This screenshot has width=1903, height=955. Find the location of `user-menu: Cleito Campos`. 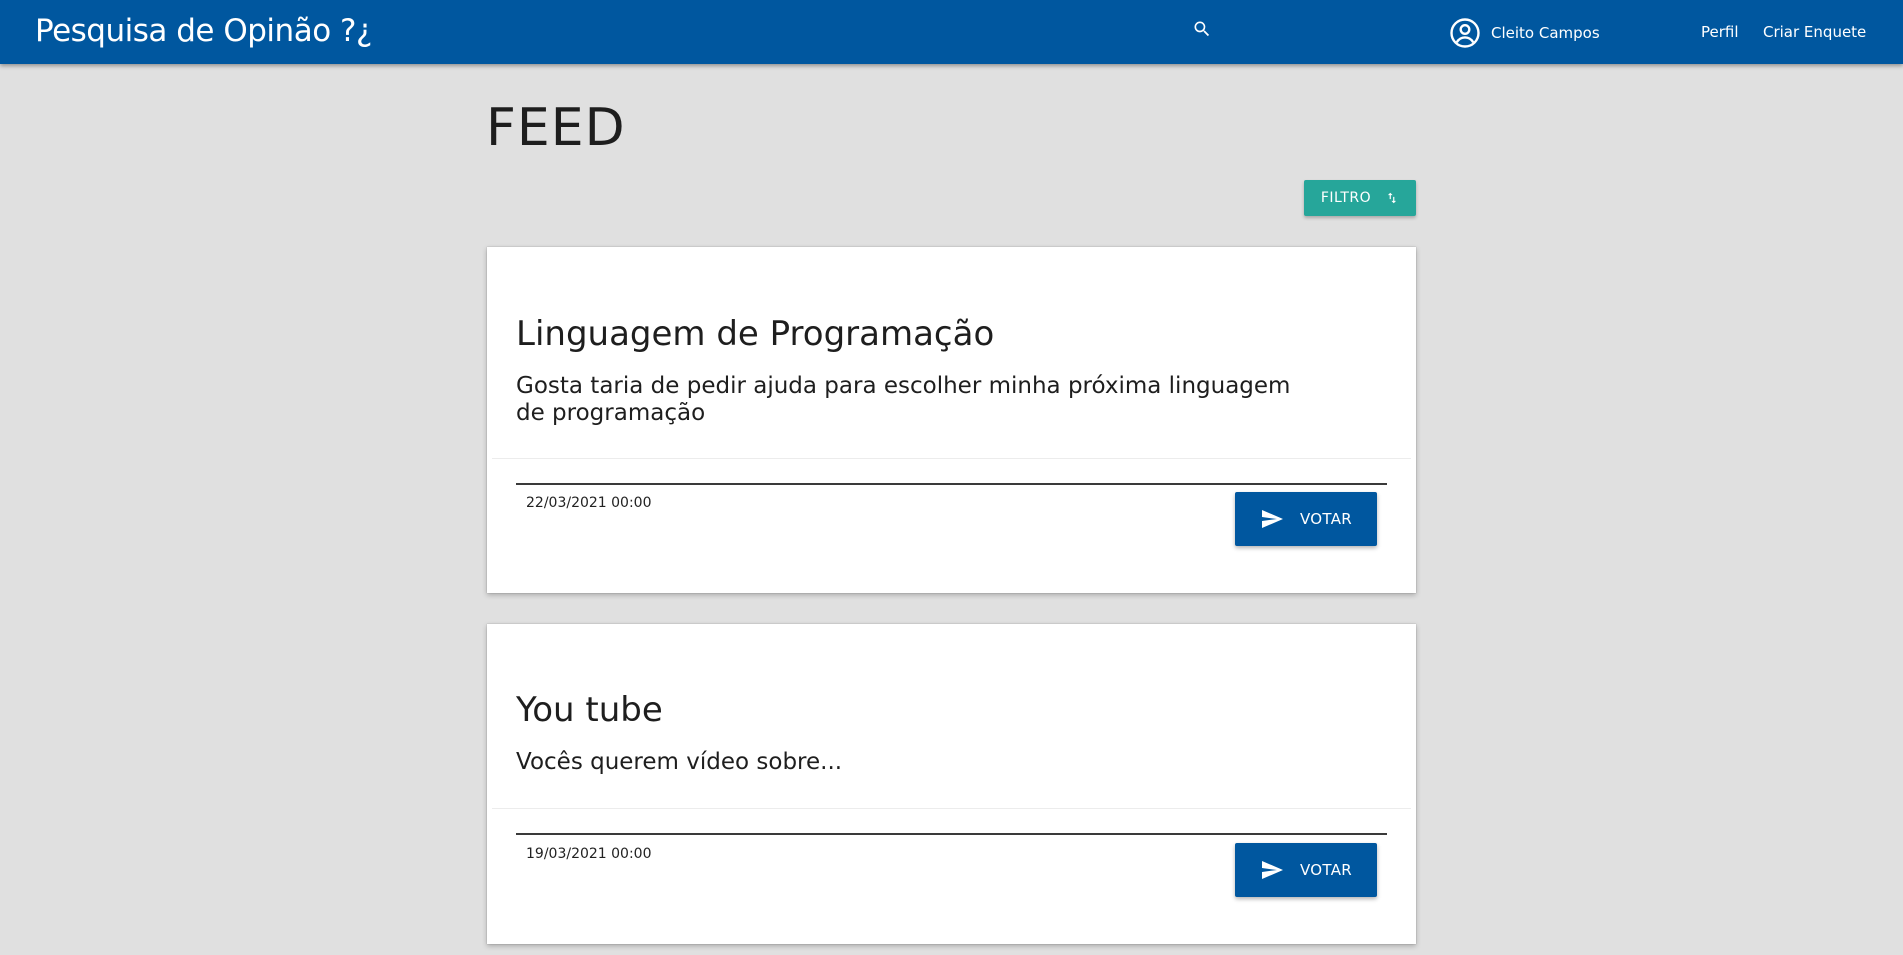

user-menu: Cleito Campos is located at coordinates (1524, 33).